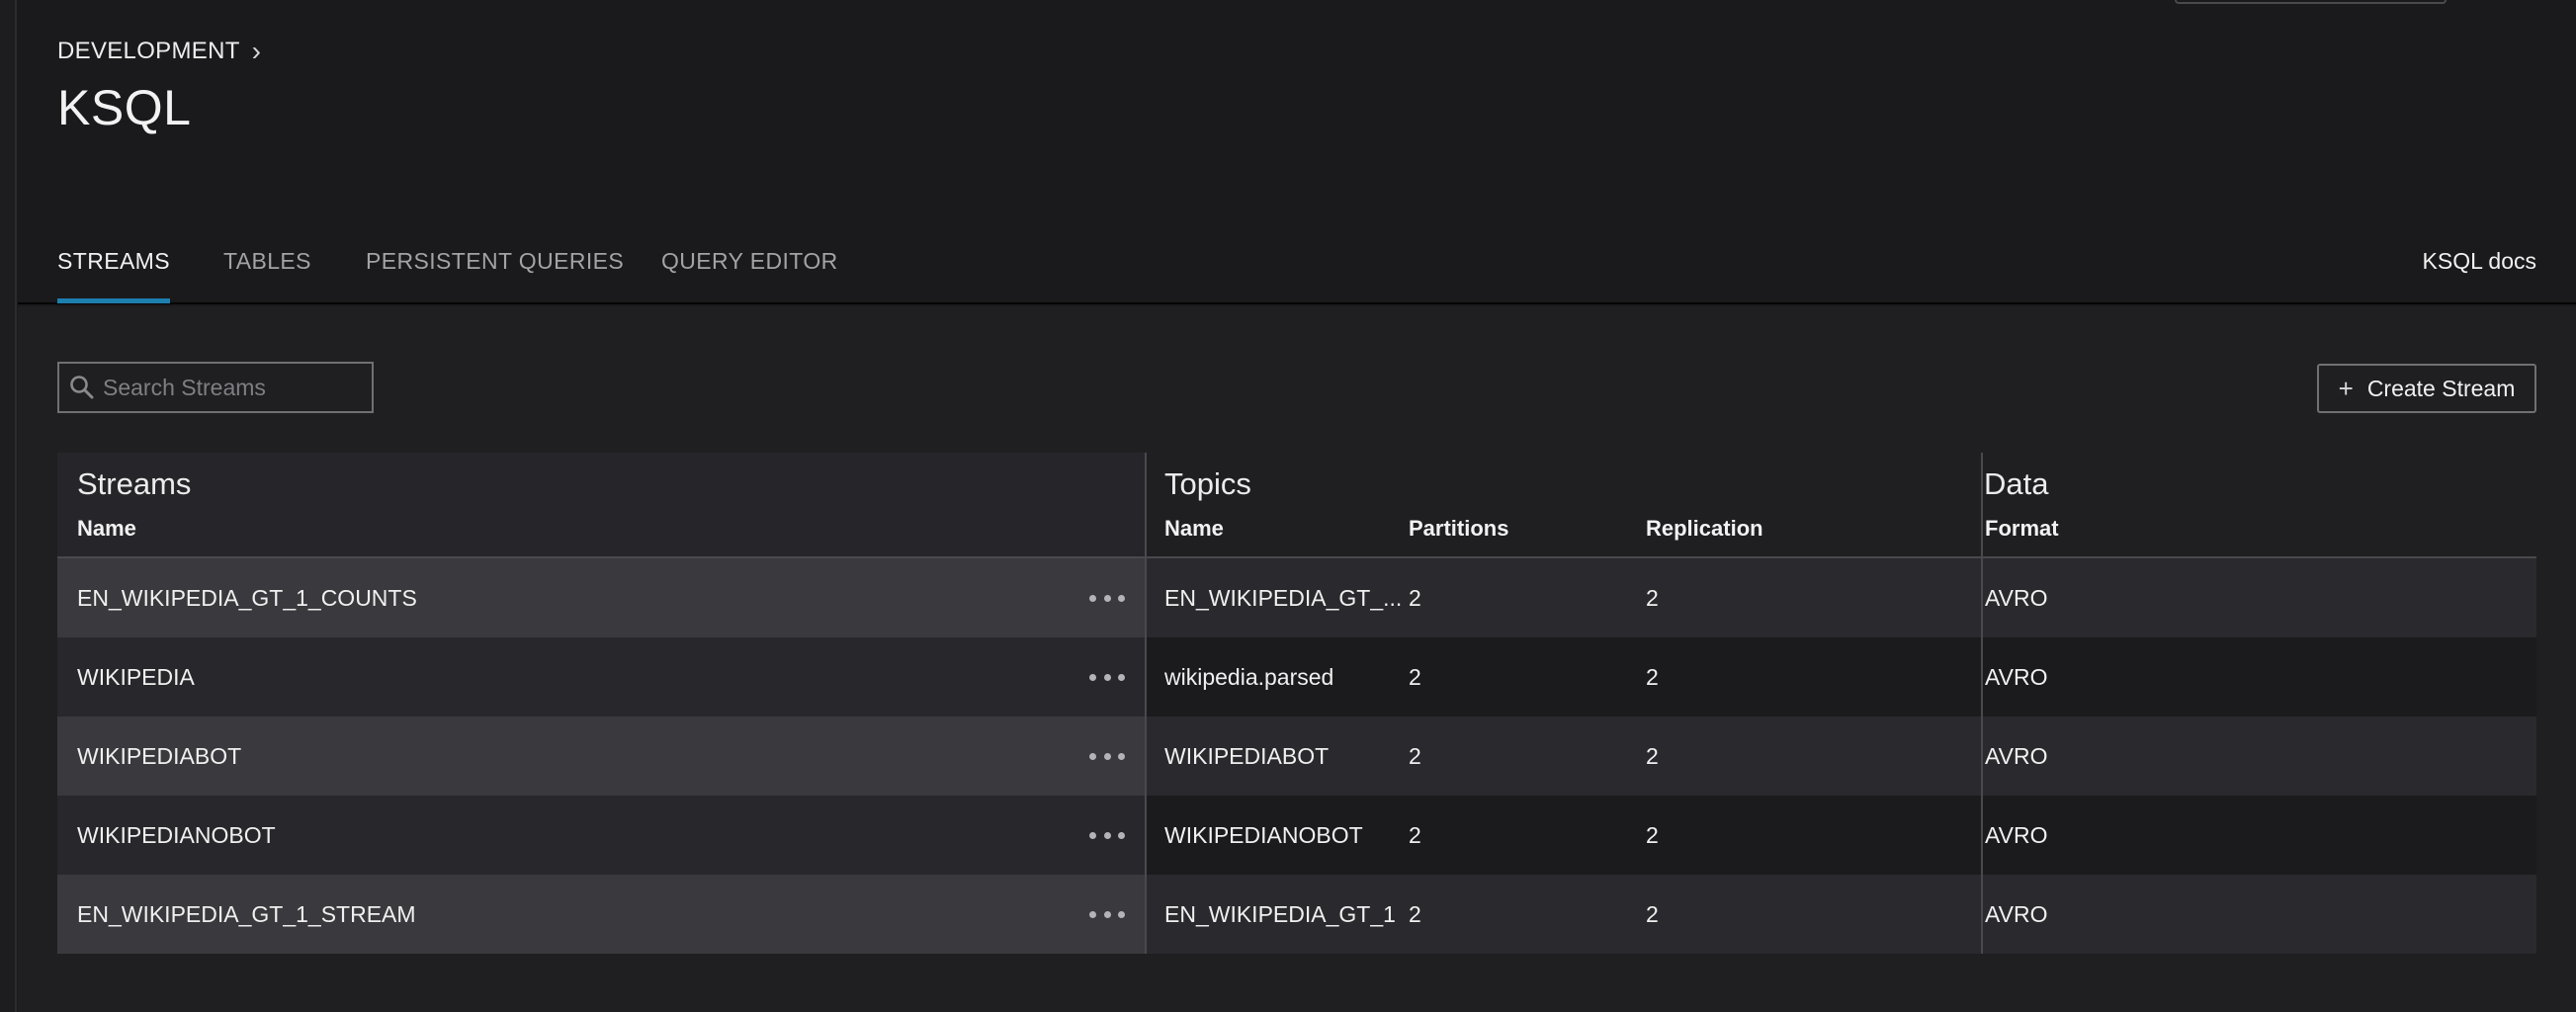 This screenshot has height=1012, width=2576. Describe the element at coordinates (2346, 388) in the screenshot. I see `plus-icon: +` at that location.